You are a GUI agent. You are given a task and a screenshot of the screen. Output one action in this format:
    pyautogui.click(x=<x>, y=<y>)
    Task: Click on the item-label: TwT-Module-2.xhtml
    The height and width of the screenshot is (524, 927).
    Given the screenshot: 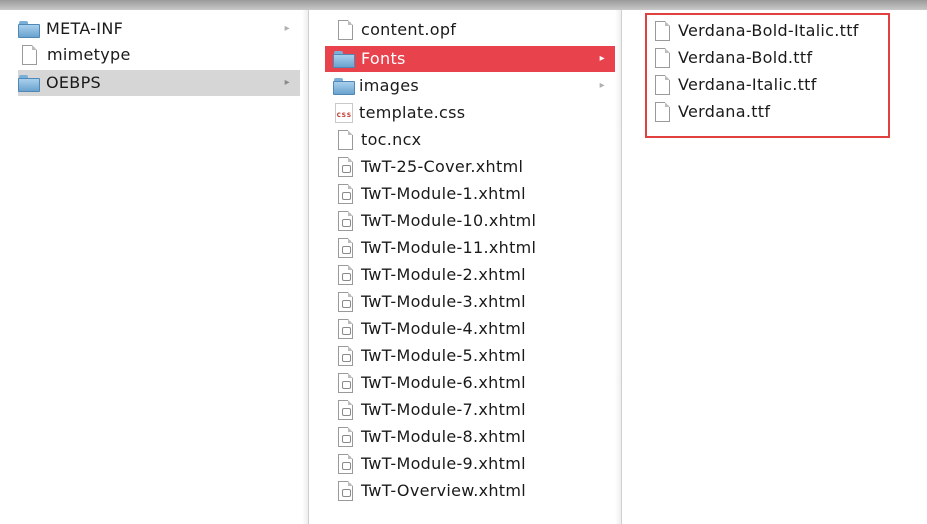 What is the action you would take?
    pyautogui.click(x=443, y=274)
    